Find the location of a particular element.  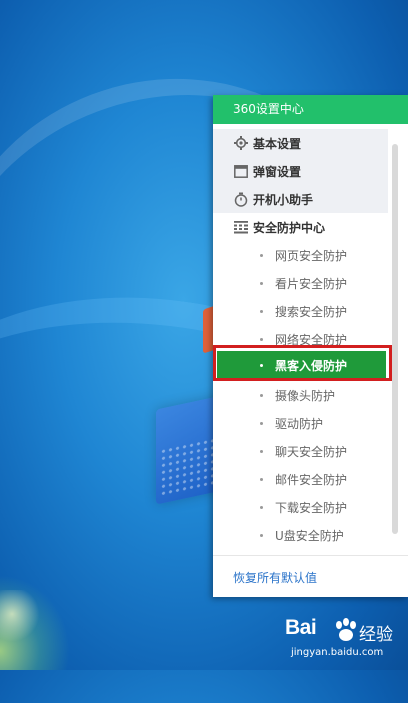

baidu-watermark: Bai 经验 jingyan.baidu.com is located at coordinates (346, 643).